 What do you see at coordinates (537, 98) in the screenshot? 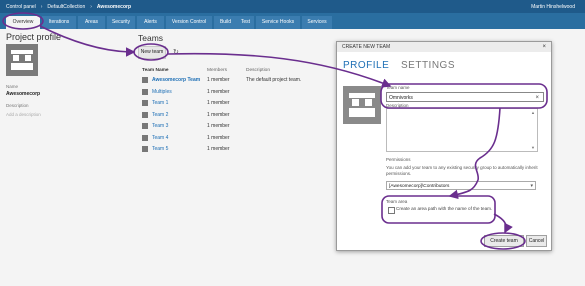
I see `clear-icon: ×` at bounding box center [537, 98].